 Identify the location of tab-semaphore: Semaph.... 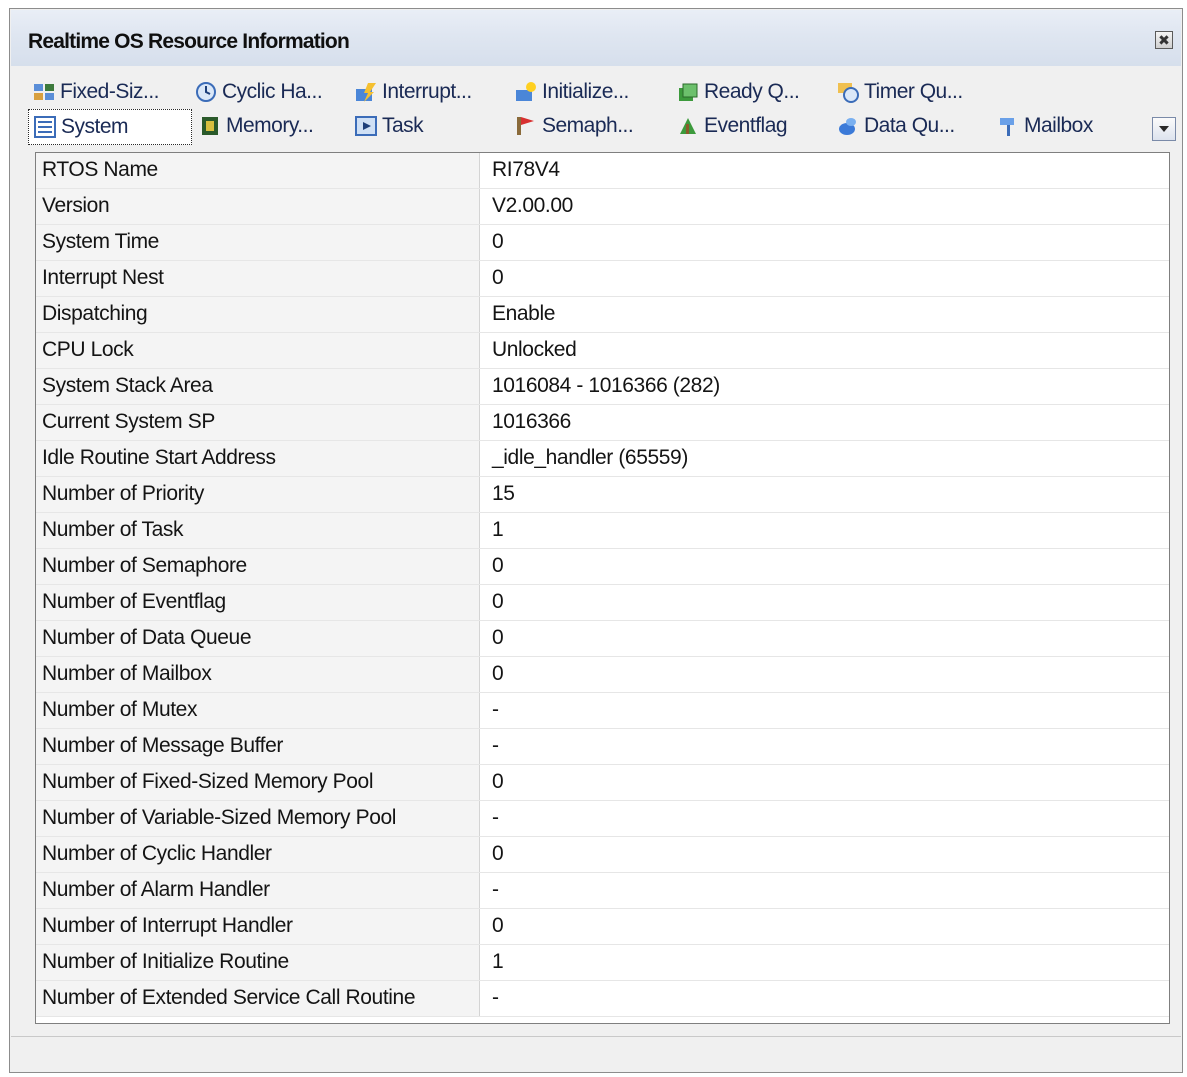
(574, 126).